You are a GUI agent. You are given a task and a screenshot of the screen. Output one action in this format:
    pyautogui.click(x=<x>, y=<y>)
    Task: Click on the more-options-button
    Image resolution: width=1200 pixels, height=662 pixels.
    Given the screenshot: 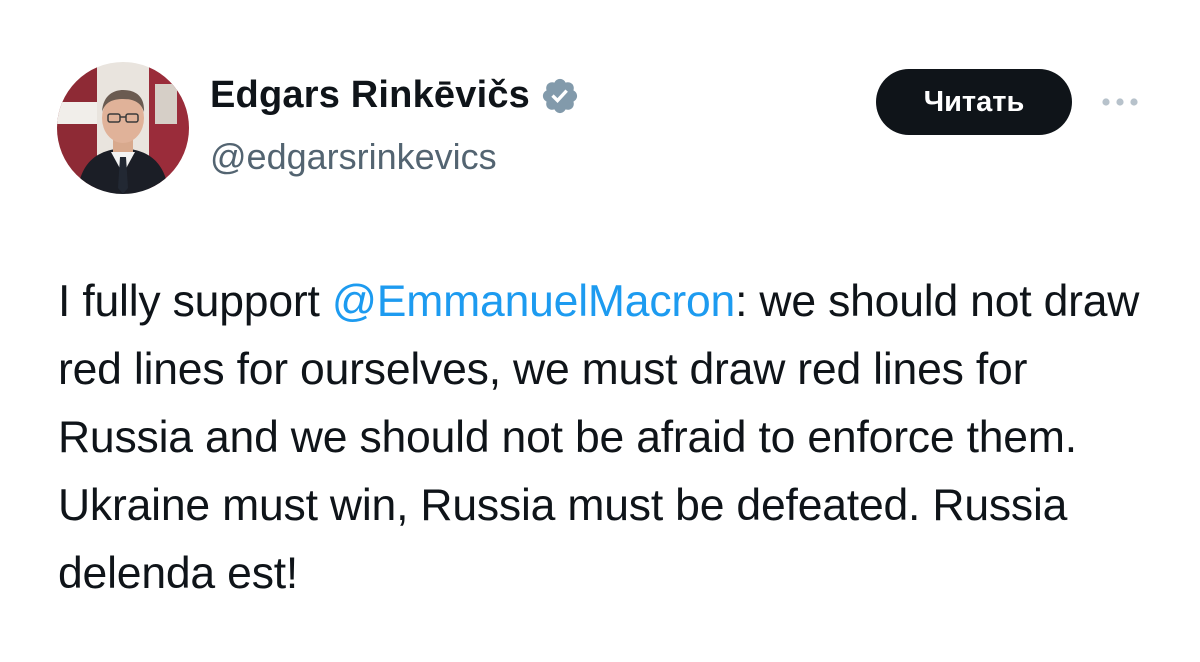 What is the action you would take?
    pyautogui.click(x=1120, y=102)
    